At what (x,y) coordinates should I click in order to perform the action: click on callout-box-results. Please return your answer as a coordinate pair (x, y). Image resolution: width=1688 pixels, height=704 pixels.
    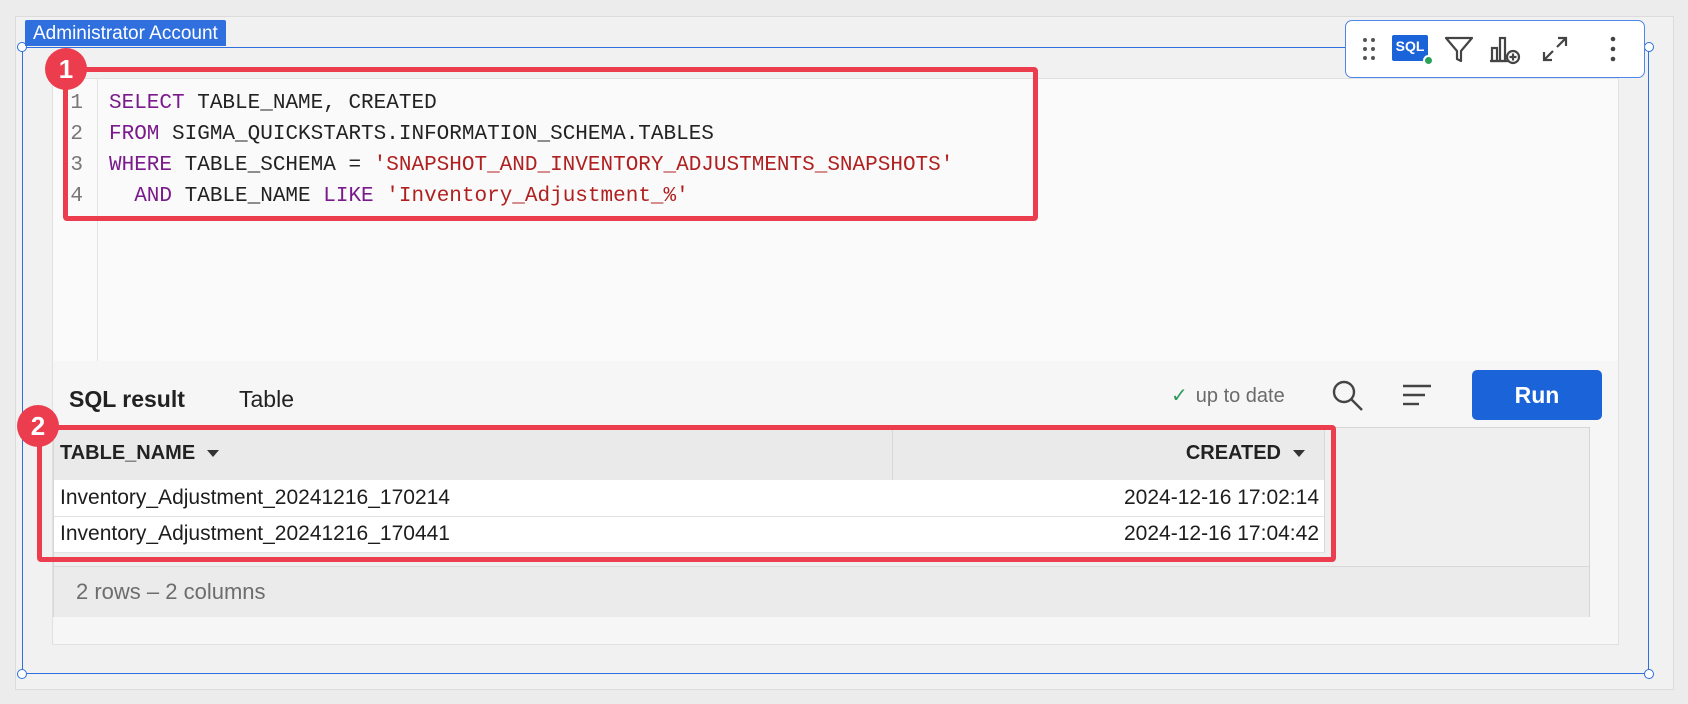
    Looking at the image, I should click on (686, 493).